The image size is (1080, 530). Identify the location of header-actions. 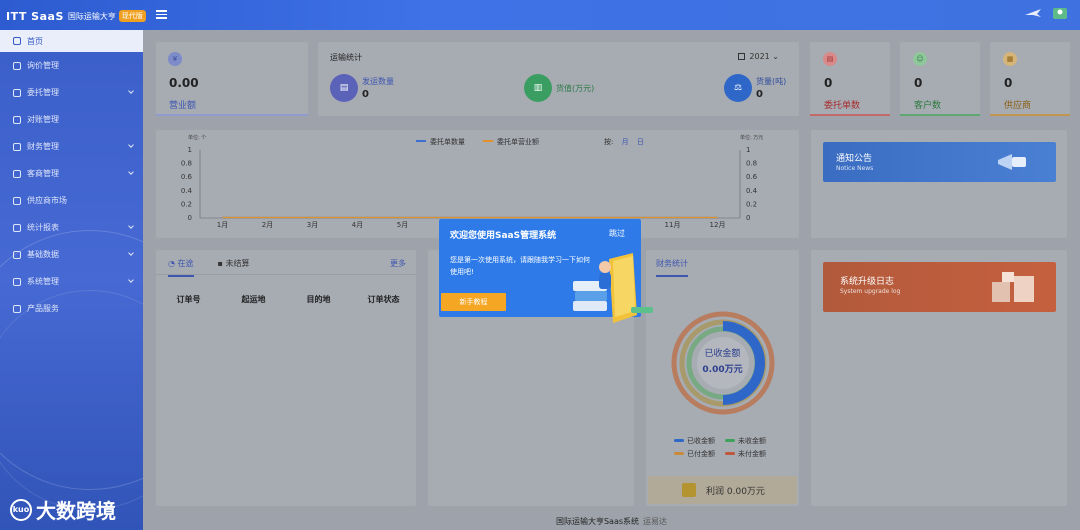
(1047, 13).